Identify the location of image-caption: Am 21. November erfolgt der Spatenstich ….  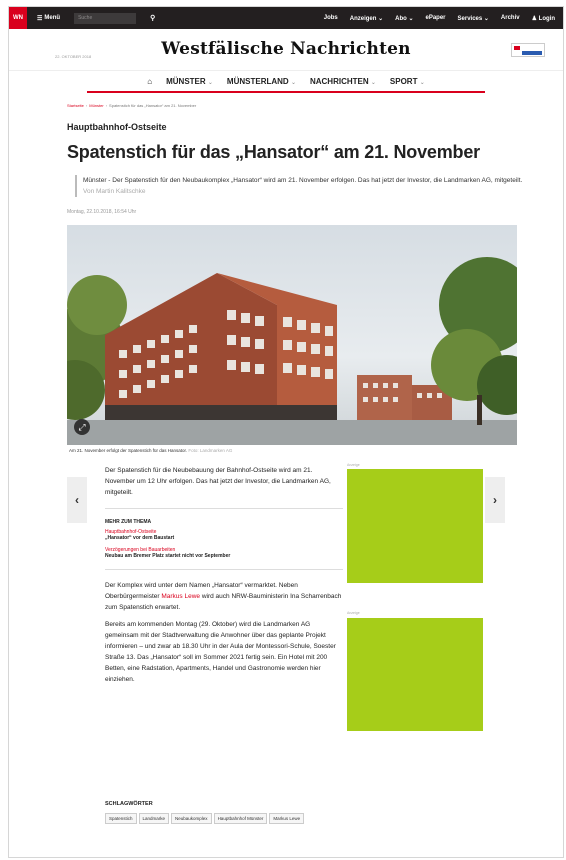
(316, 450).